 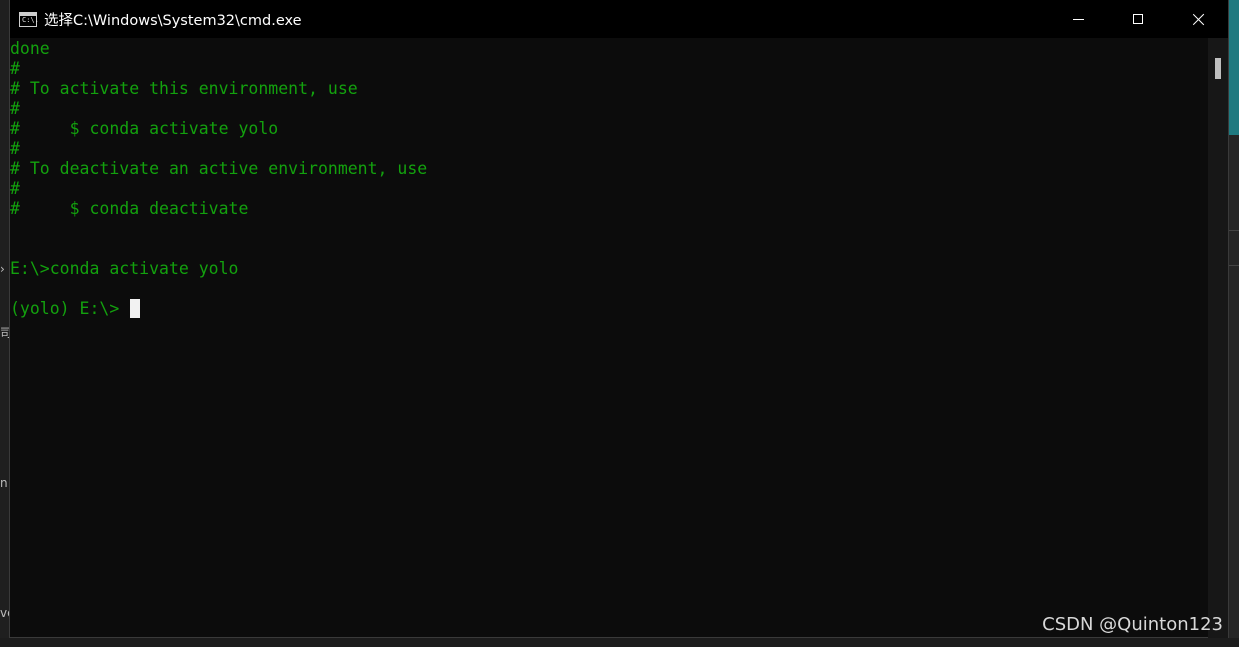 I want to click on background-left-char: n, so click(x=4, y=483).